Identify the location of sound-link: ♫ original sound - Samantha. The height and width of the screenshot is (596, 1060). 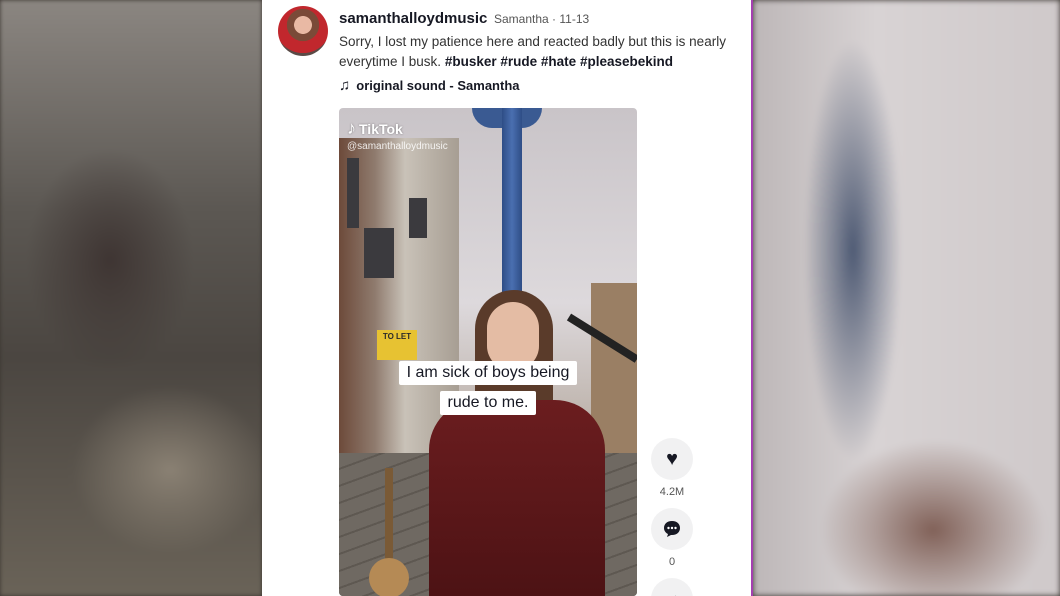
(429, 85).